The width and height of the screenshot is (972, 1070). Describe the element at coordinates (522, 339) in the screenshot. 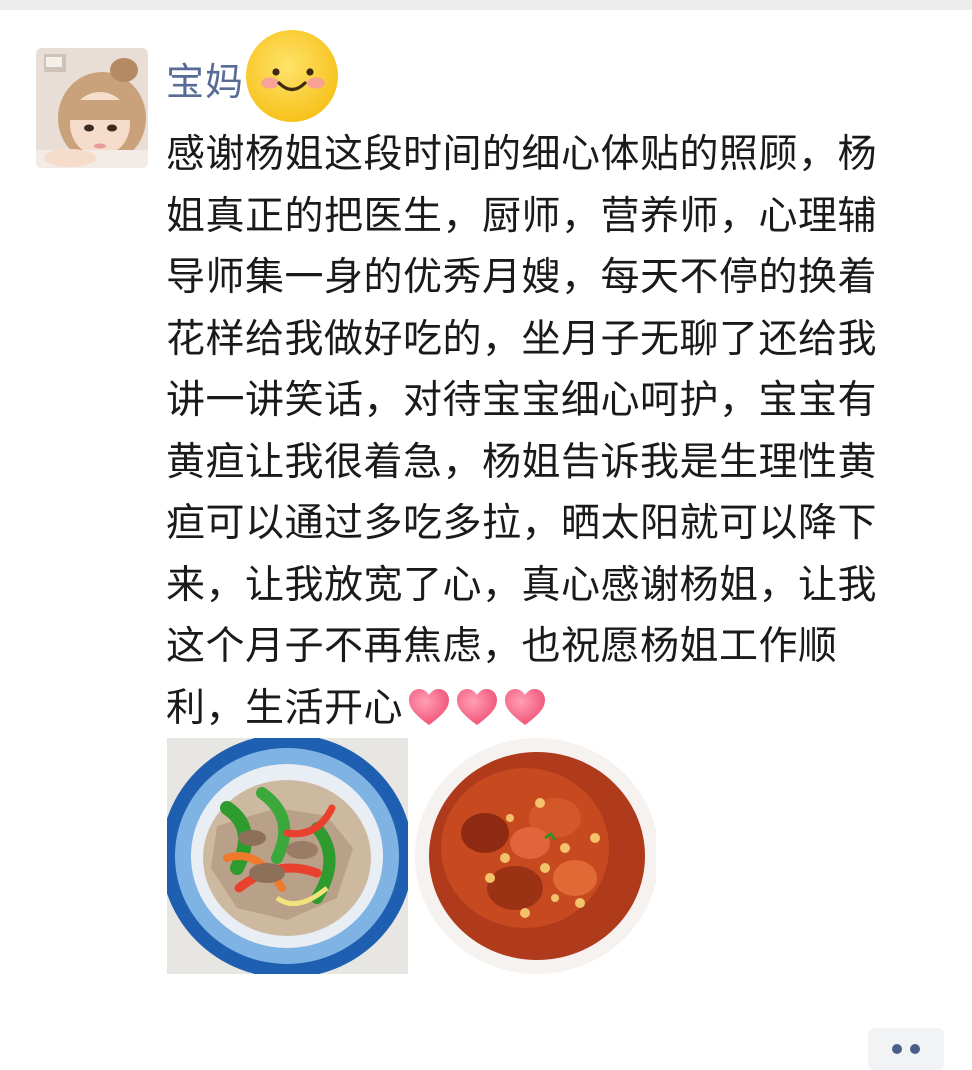

I see `post-text-line: 花样给我做好吃的，坐月子无聊了还给我` at that location.